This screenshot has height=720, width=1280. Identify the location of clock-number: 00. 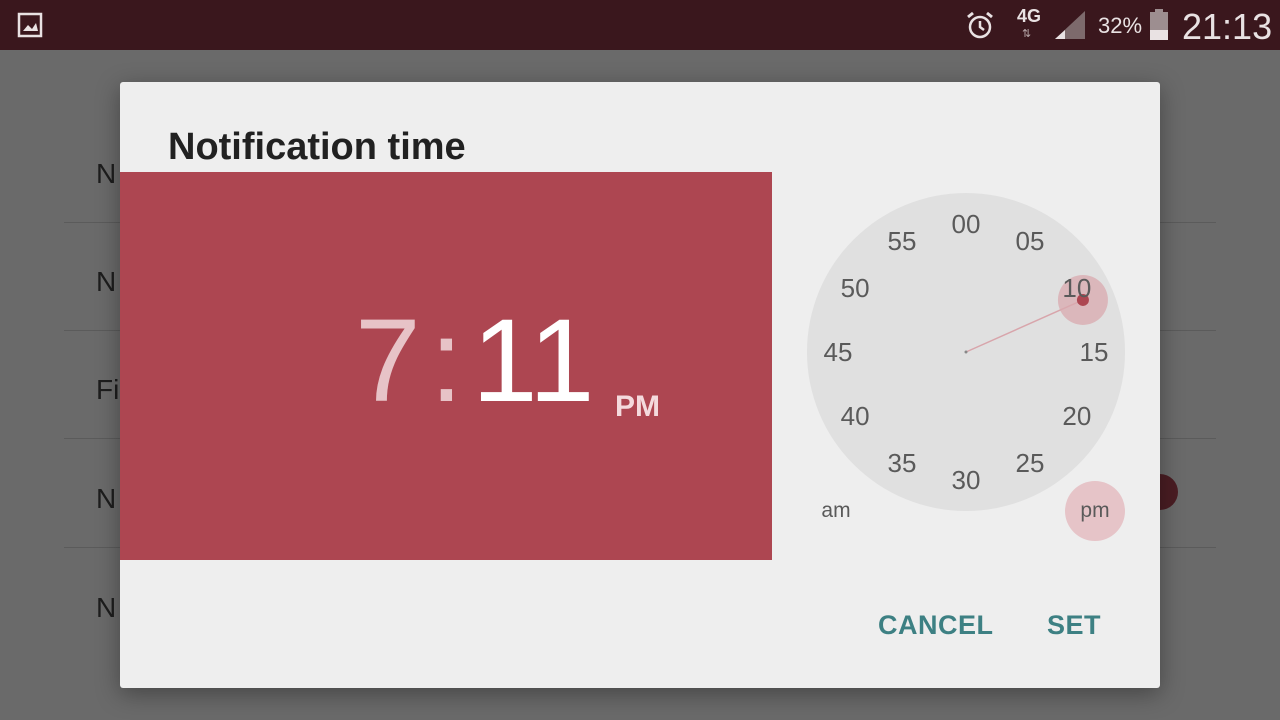
(966, 224).